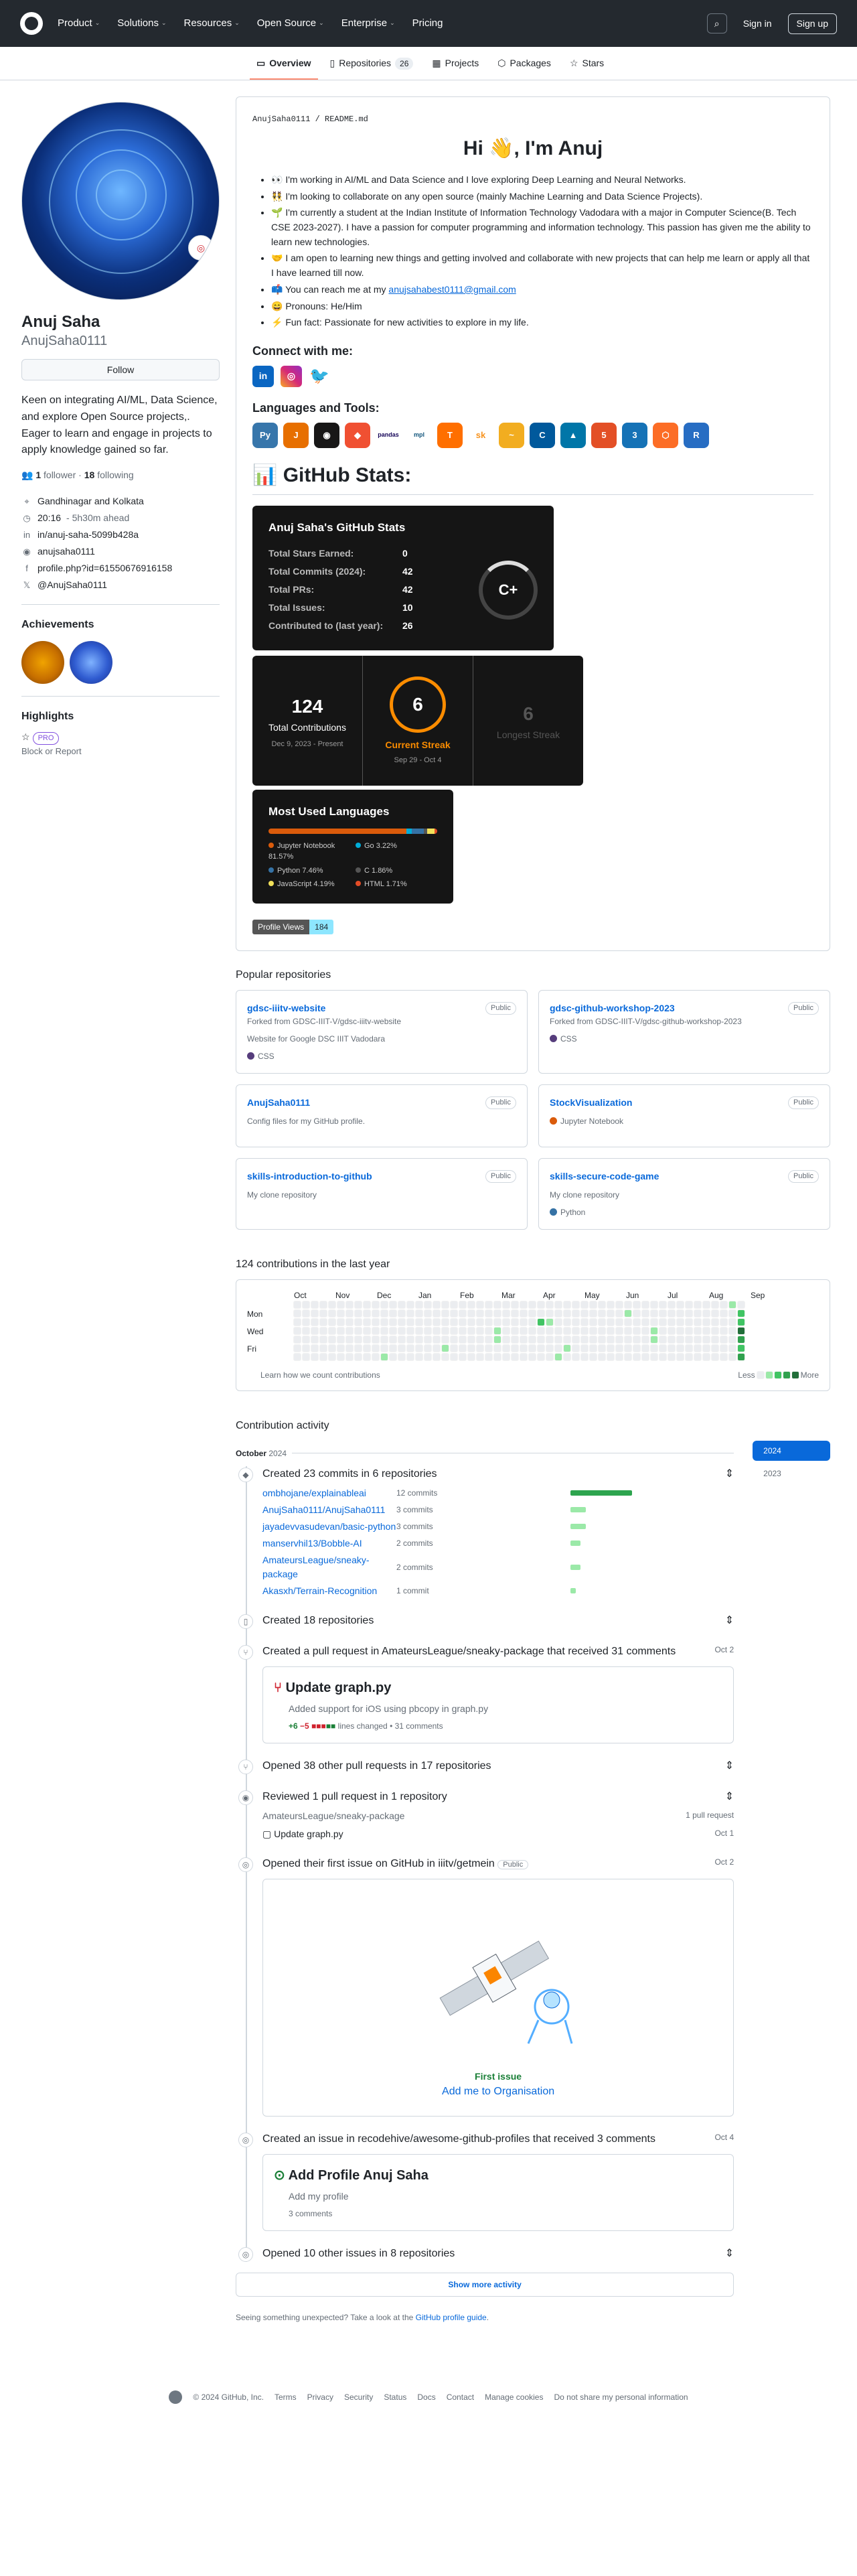  What do you see at coordinates (212, 23) in the screenshot?
I see `nav-resources: Resources ⌄` at bounding box center [212, 23].